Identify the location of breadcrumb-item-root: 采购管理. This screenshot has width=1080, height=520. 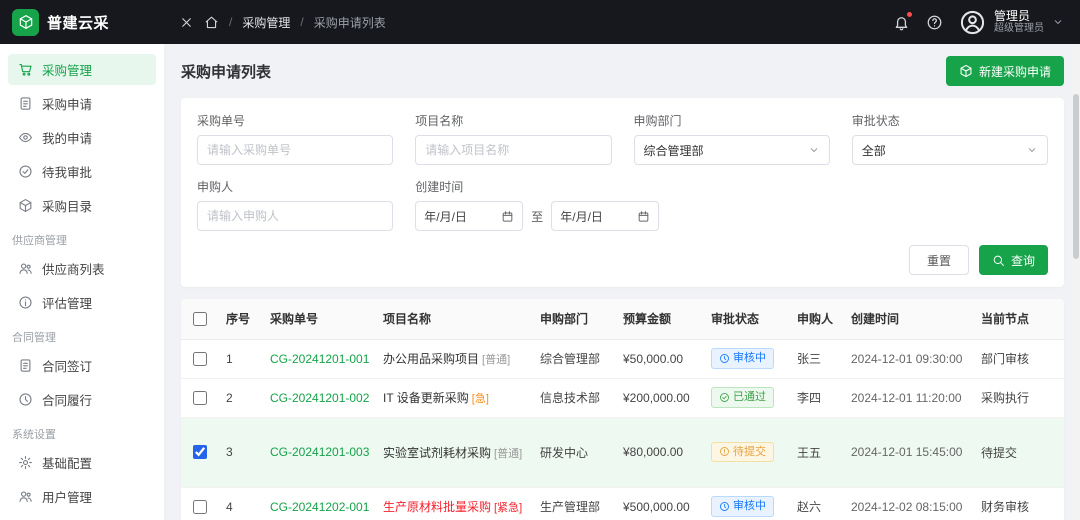
(266, 22).